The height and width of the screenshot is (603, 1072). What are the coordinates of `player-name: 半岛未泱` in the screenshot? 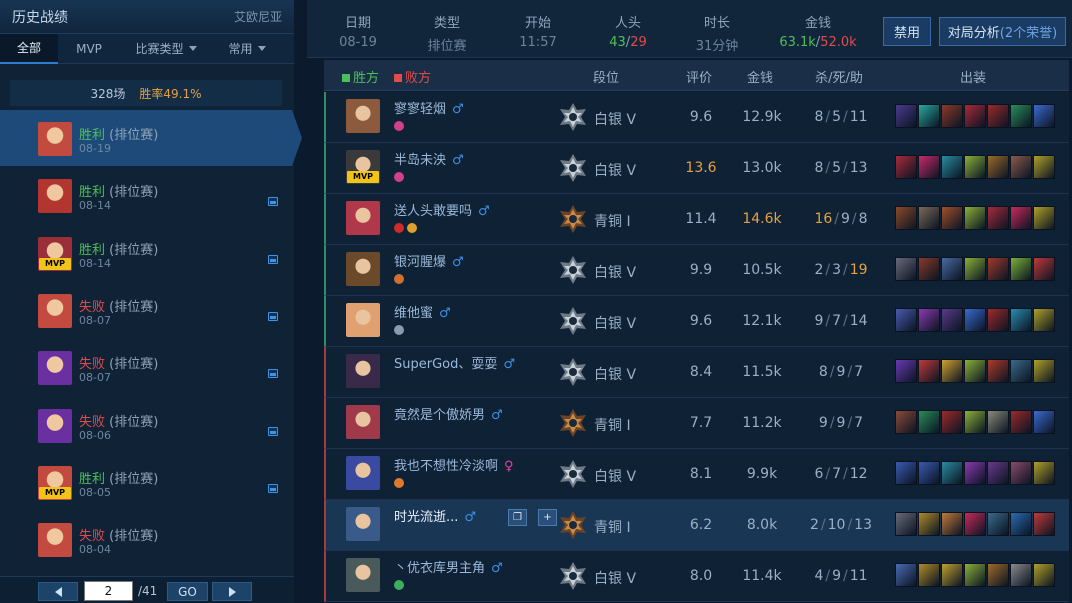 It's located at (420, 160).